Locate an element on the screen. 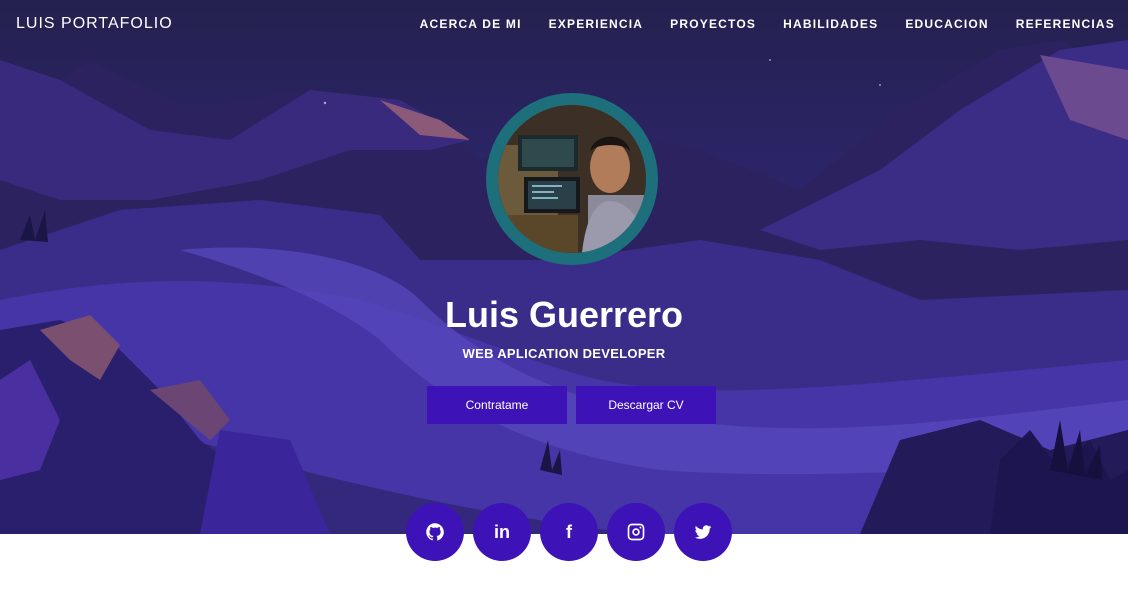 The width and height of the screenshot is (1128, 599). facebook-icon: f is located at coordinates (569, 531).